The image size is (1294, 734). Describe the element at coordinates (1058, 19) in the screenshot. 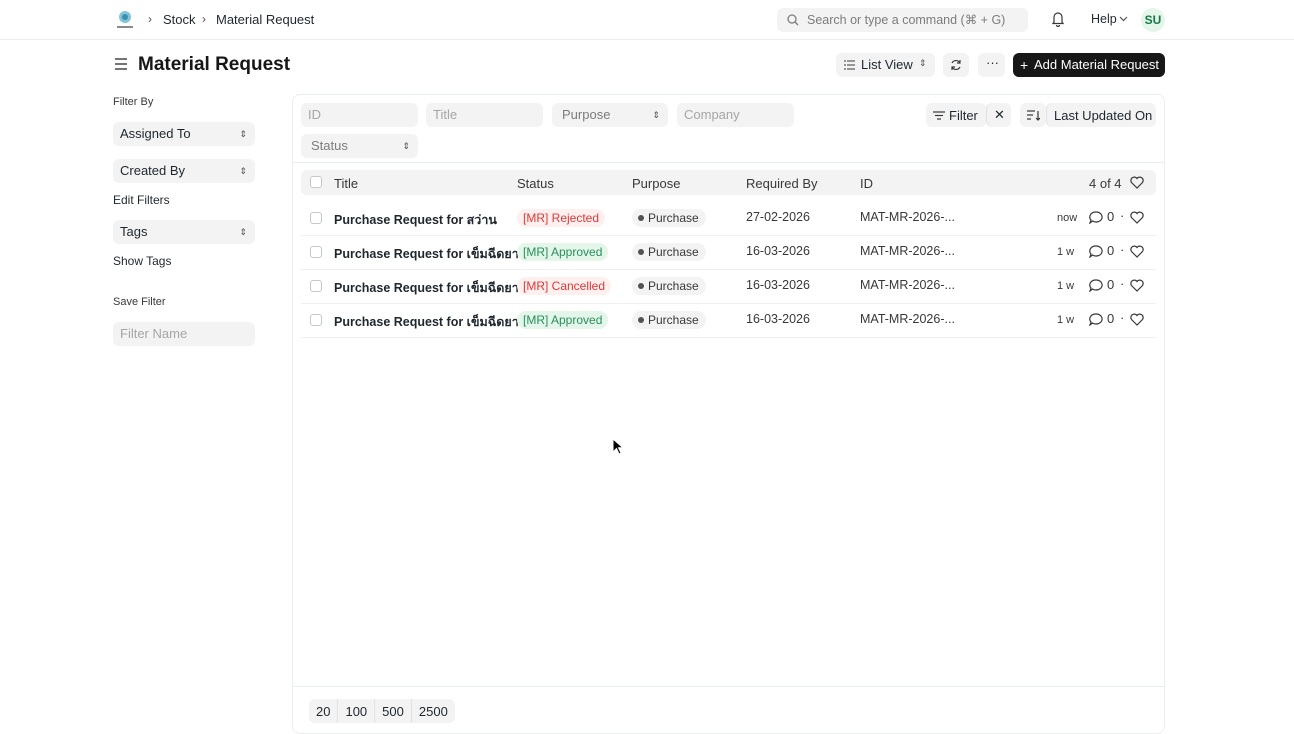

I see `bell-icon` at that location.